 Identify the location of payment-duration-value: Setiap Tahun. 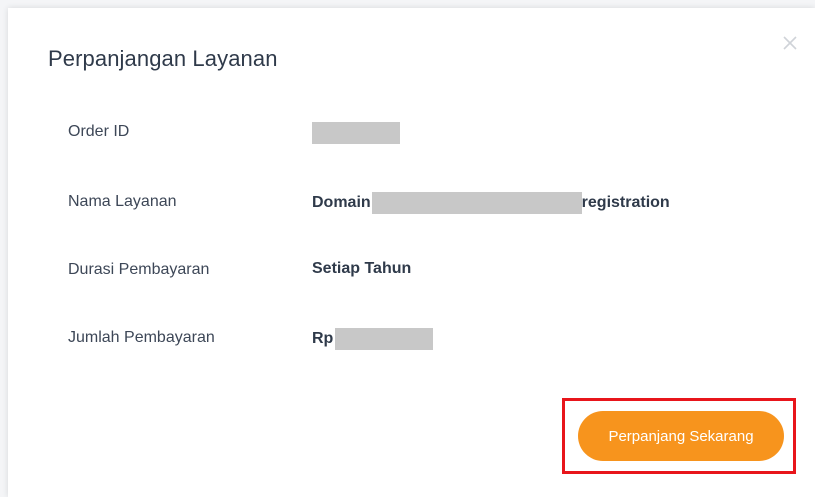
(362, 268).